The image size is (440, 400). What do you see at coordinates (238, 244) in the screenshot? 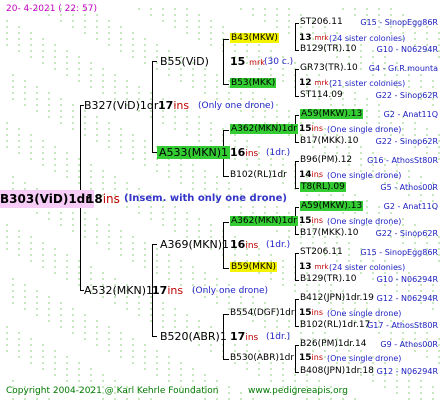
I see `gen2-3-ins-num: 16` at bounding box center [238, 244].